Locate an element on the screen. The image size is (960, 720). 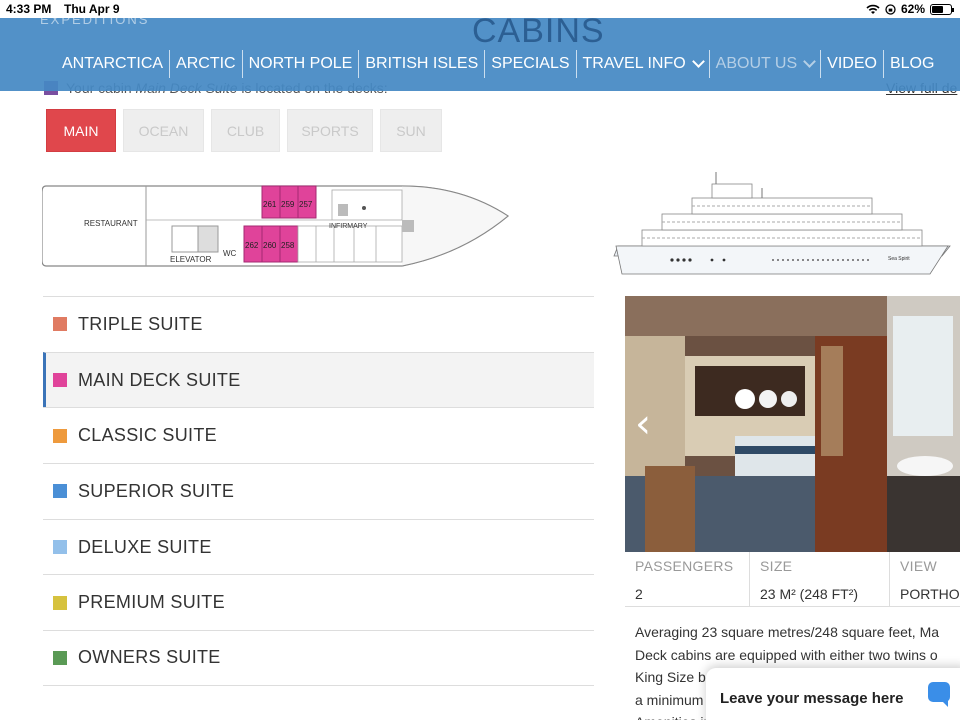
spec-label: PASSENGERS is located at coordinates (684, 566).